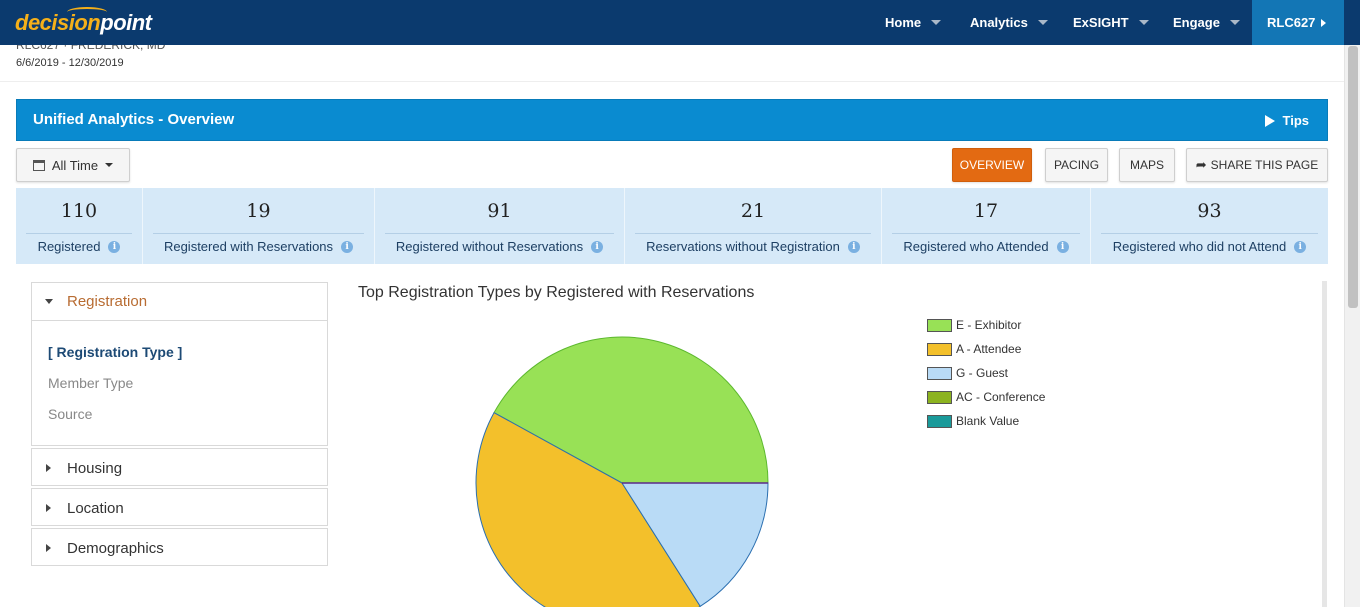 Image resolution: width=1360 pixels, height=607 pixels. I want to click on accordion-housing: Housing, so click(179, 467).